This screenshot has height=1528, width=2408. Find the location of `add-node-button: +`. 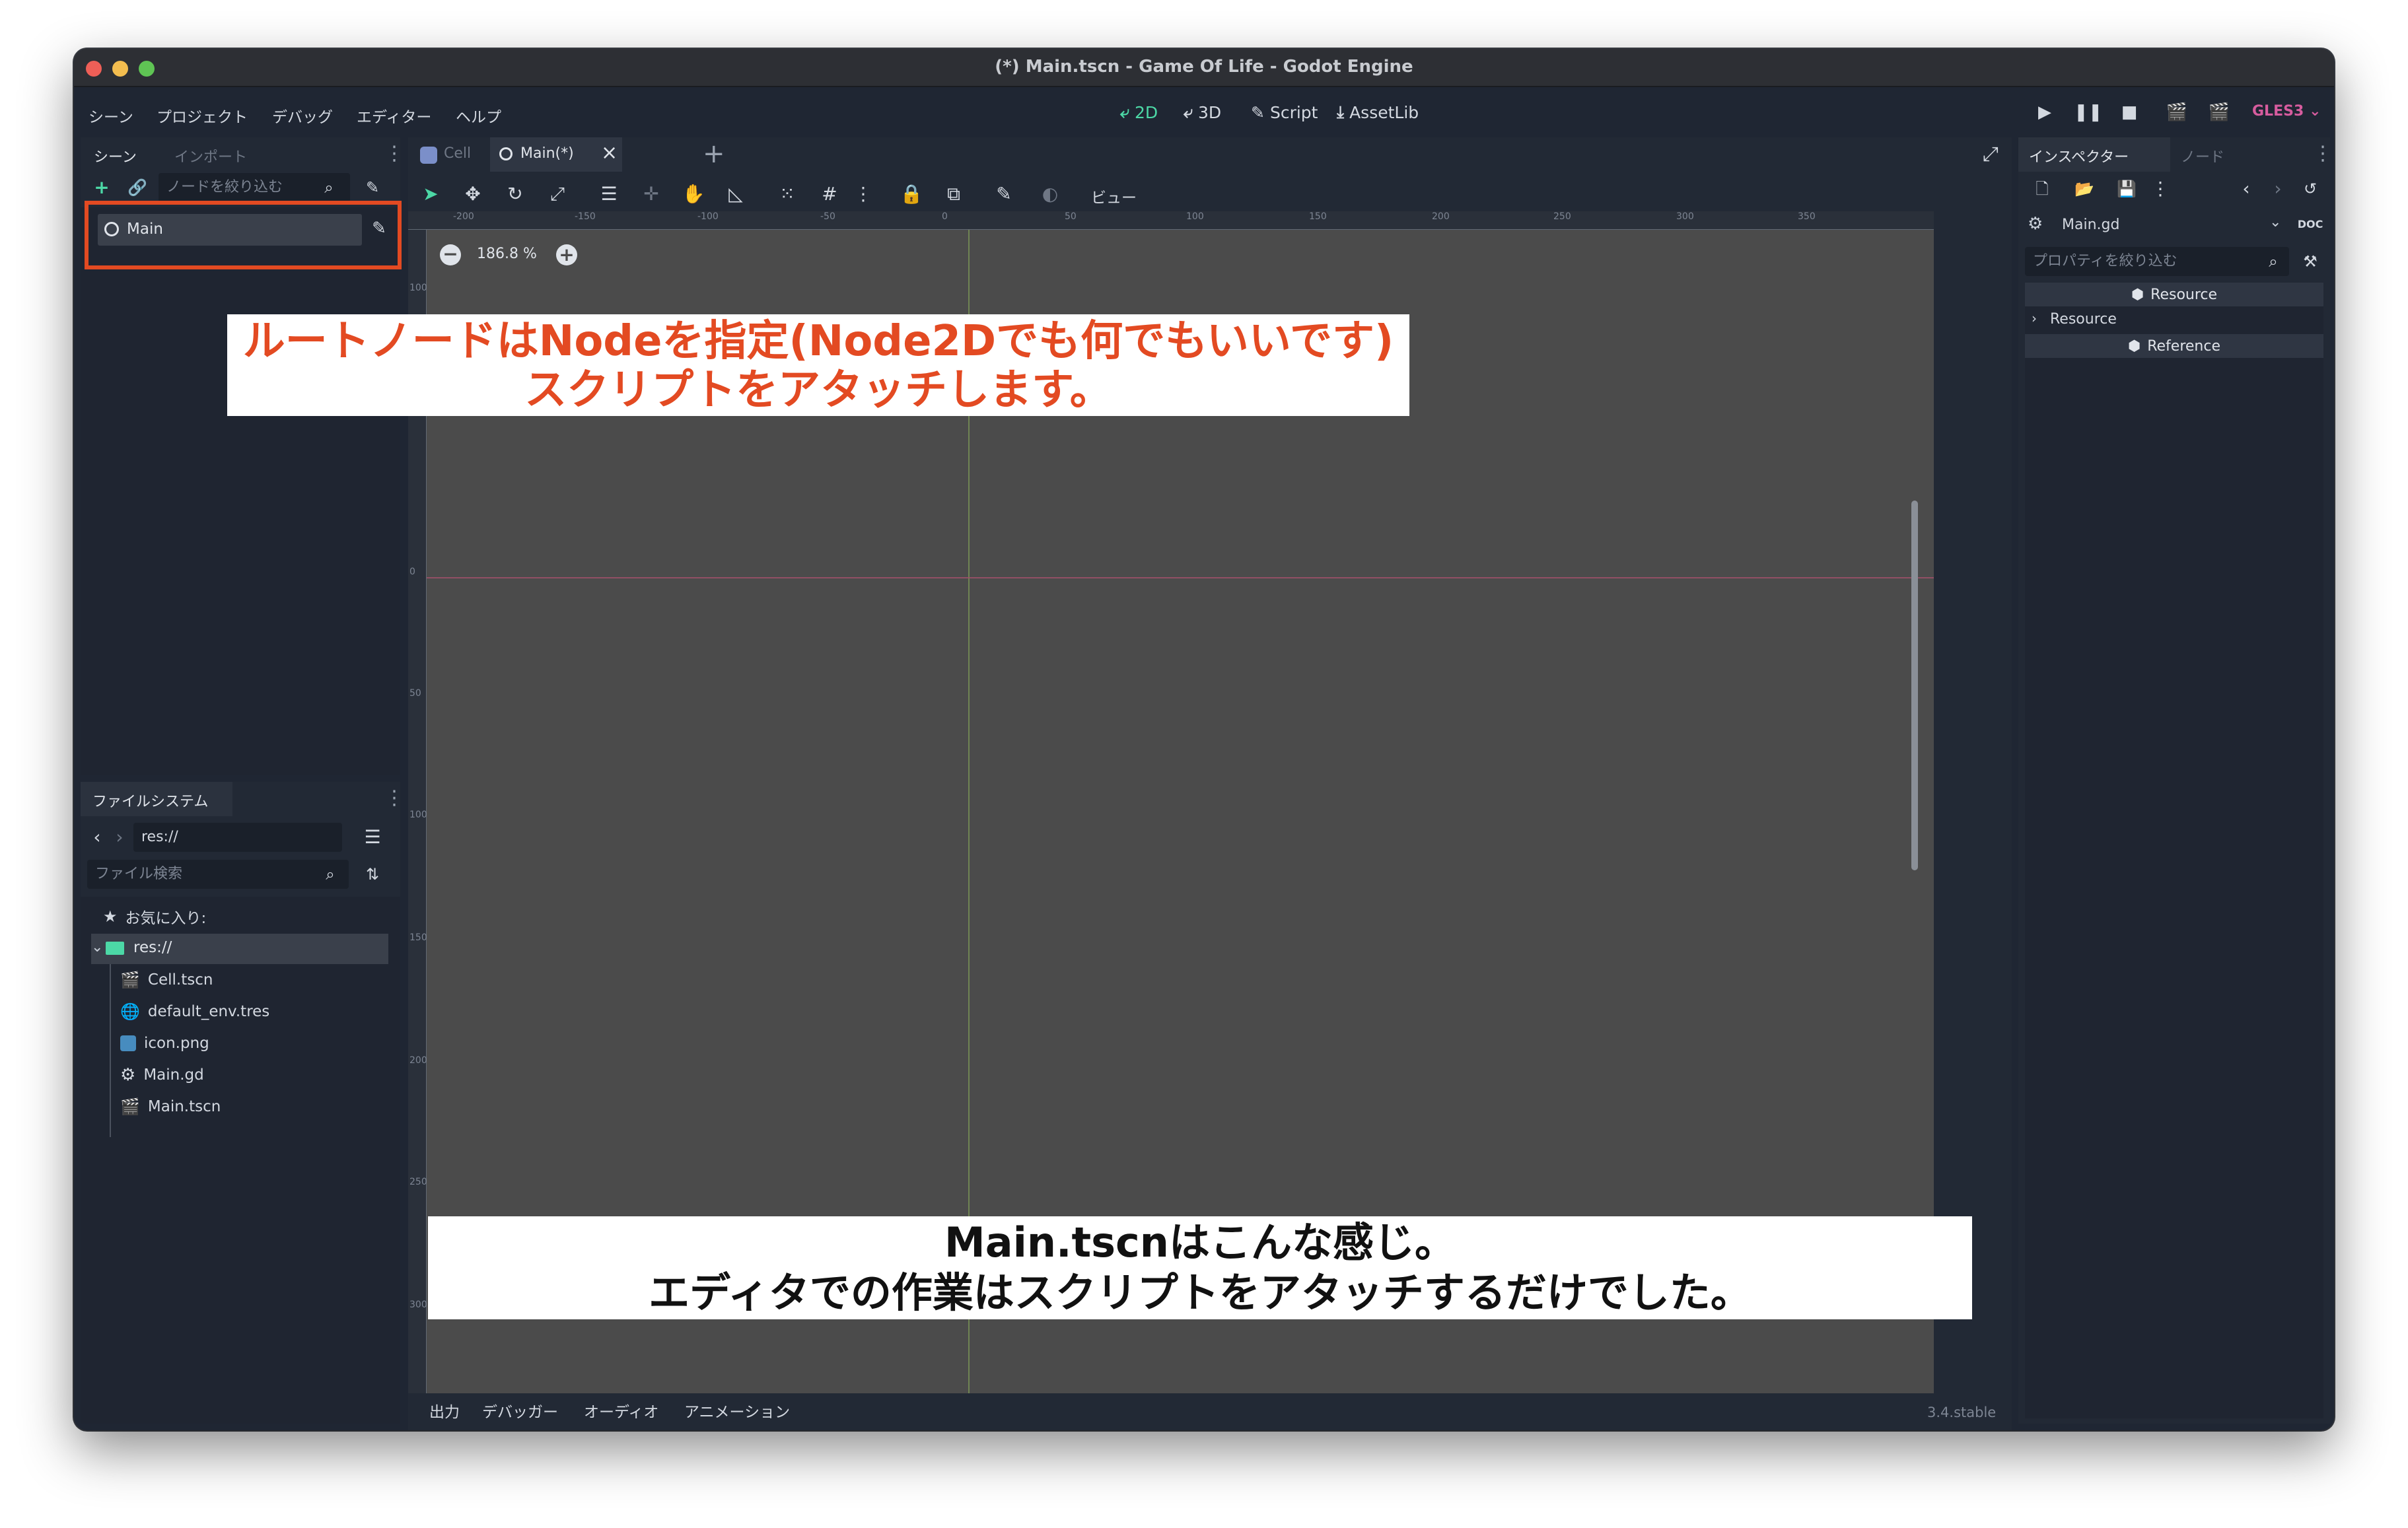

add-node-button: + is located at coordinates (101, 187).